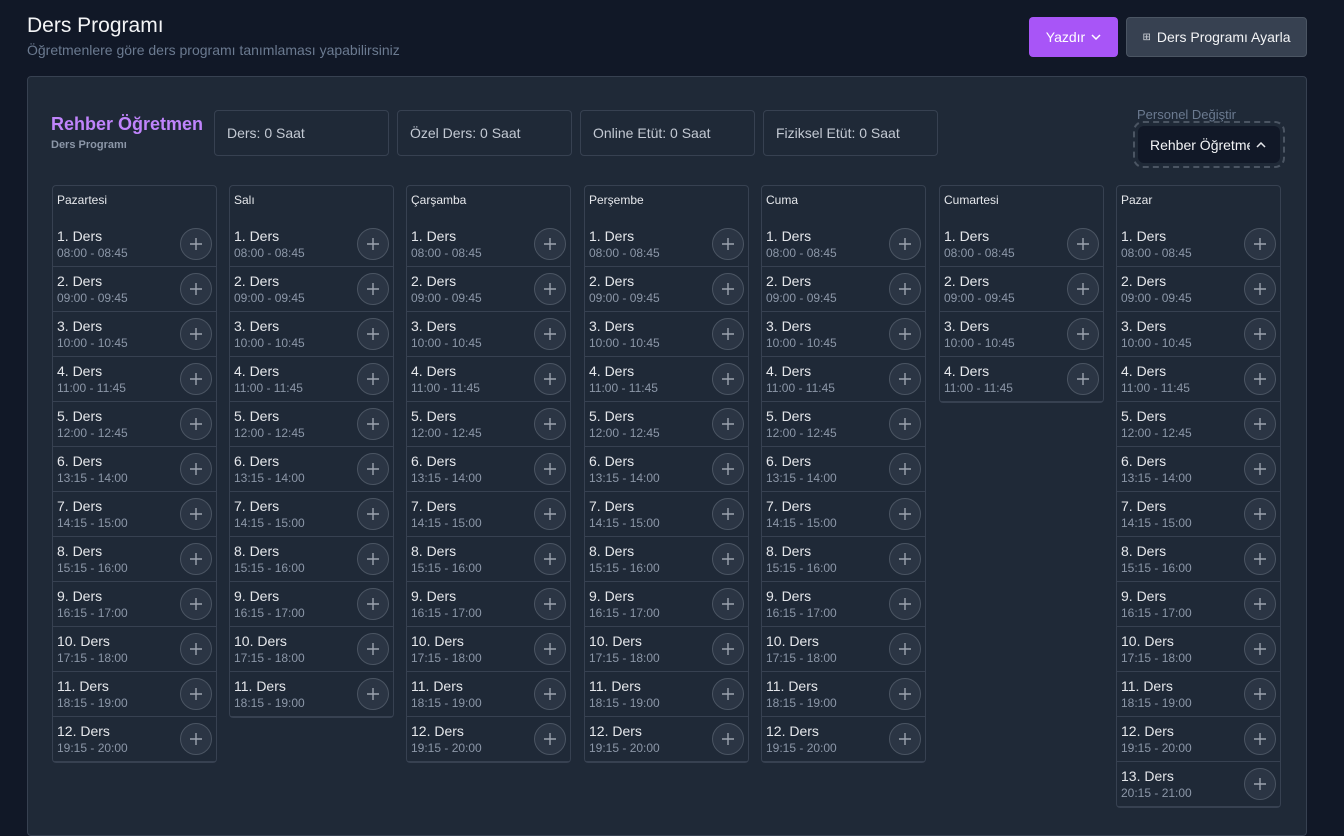 The image size is (1344, 836). What do you see at coordinates (1209, 144) in the screenshot?
I see `personnel-select: Rehber Öğretmen` at bounding box center [1209, 144].